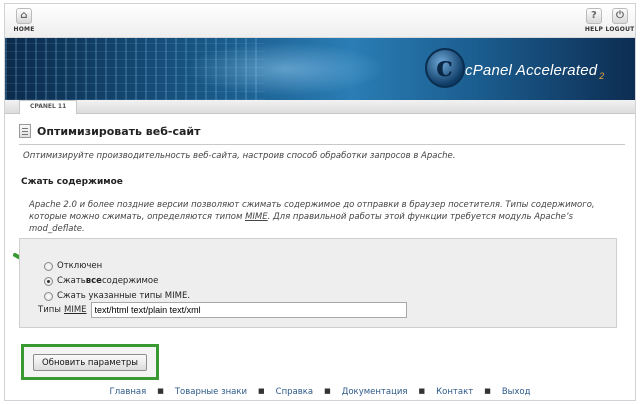 Image resolution: width=640 pixels, height=405 pixels. What do you see at coordinates (294, 392) in the screenshot?
I see `footer-link-help: Справка` at bounding box center [294, 392].